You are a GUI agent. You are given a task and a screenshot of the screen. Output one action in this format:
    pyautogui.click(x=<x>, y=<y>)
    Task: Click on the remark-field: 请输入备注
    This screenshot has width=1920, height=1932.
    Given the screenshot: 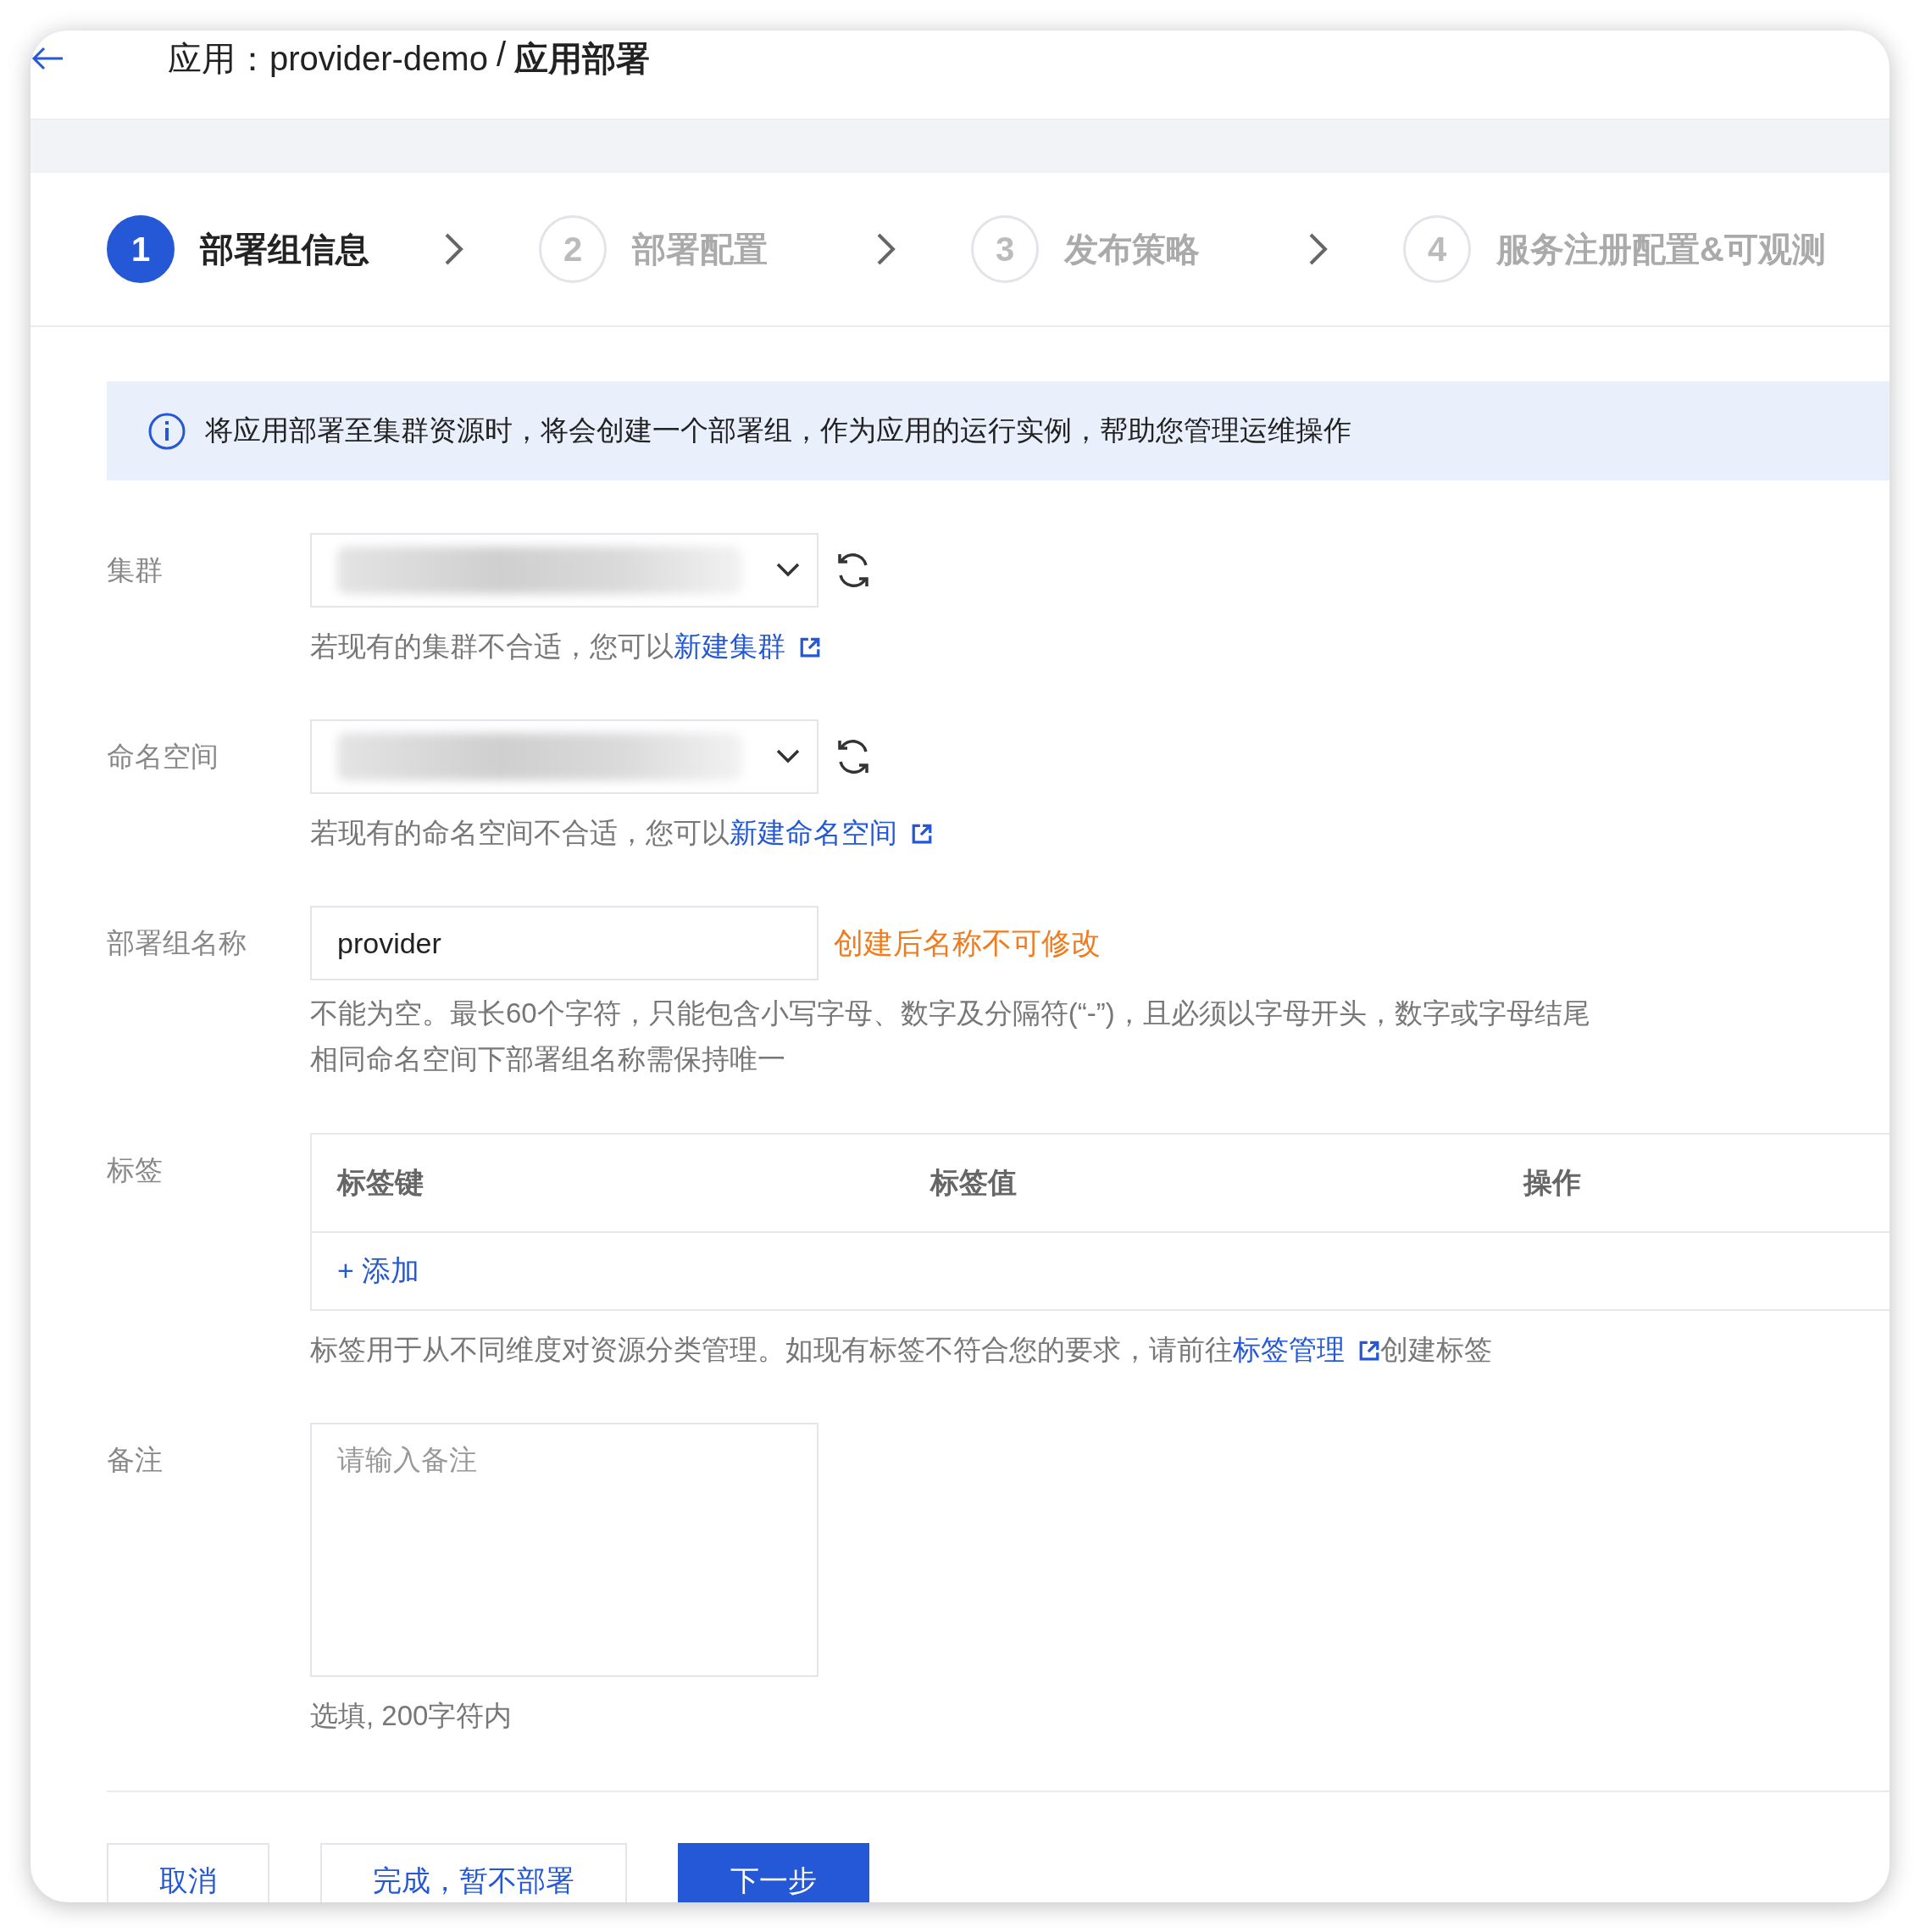 What is the action you would take?
    pyautogui.click(x=564, y=1550)
    